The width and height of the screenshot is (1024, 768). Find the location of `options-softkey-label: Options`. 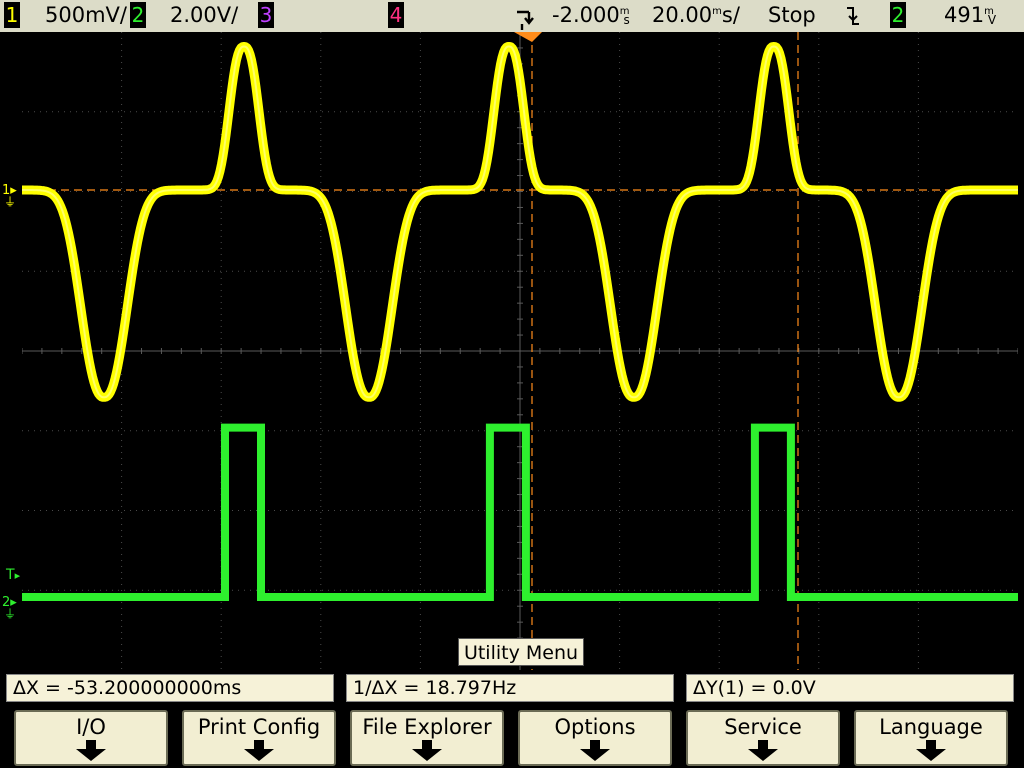

options-softkey-label: Options is located at coordinates (595, 727).